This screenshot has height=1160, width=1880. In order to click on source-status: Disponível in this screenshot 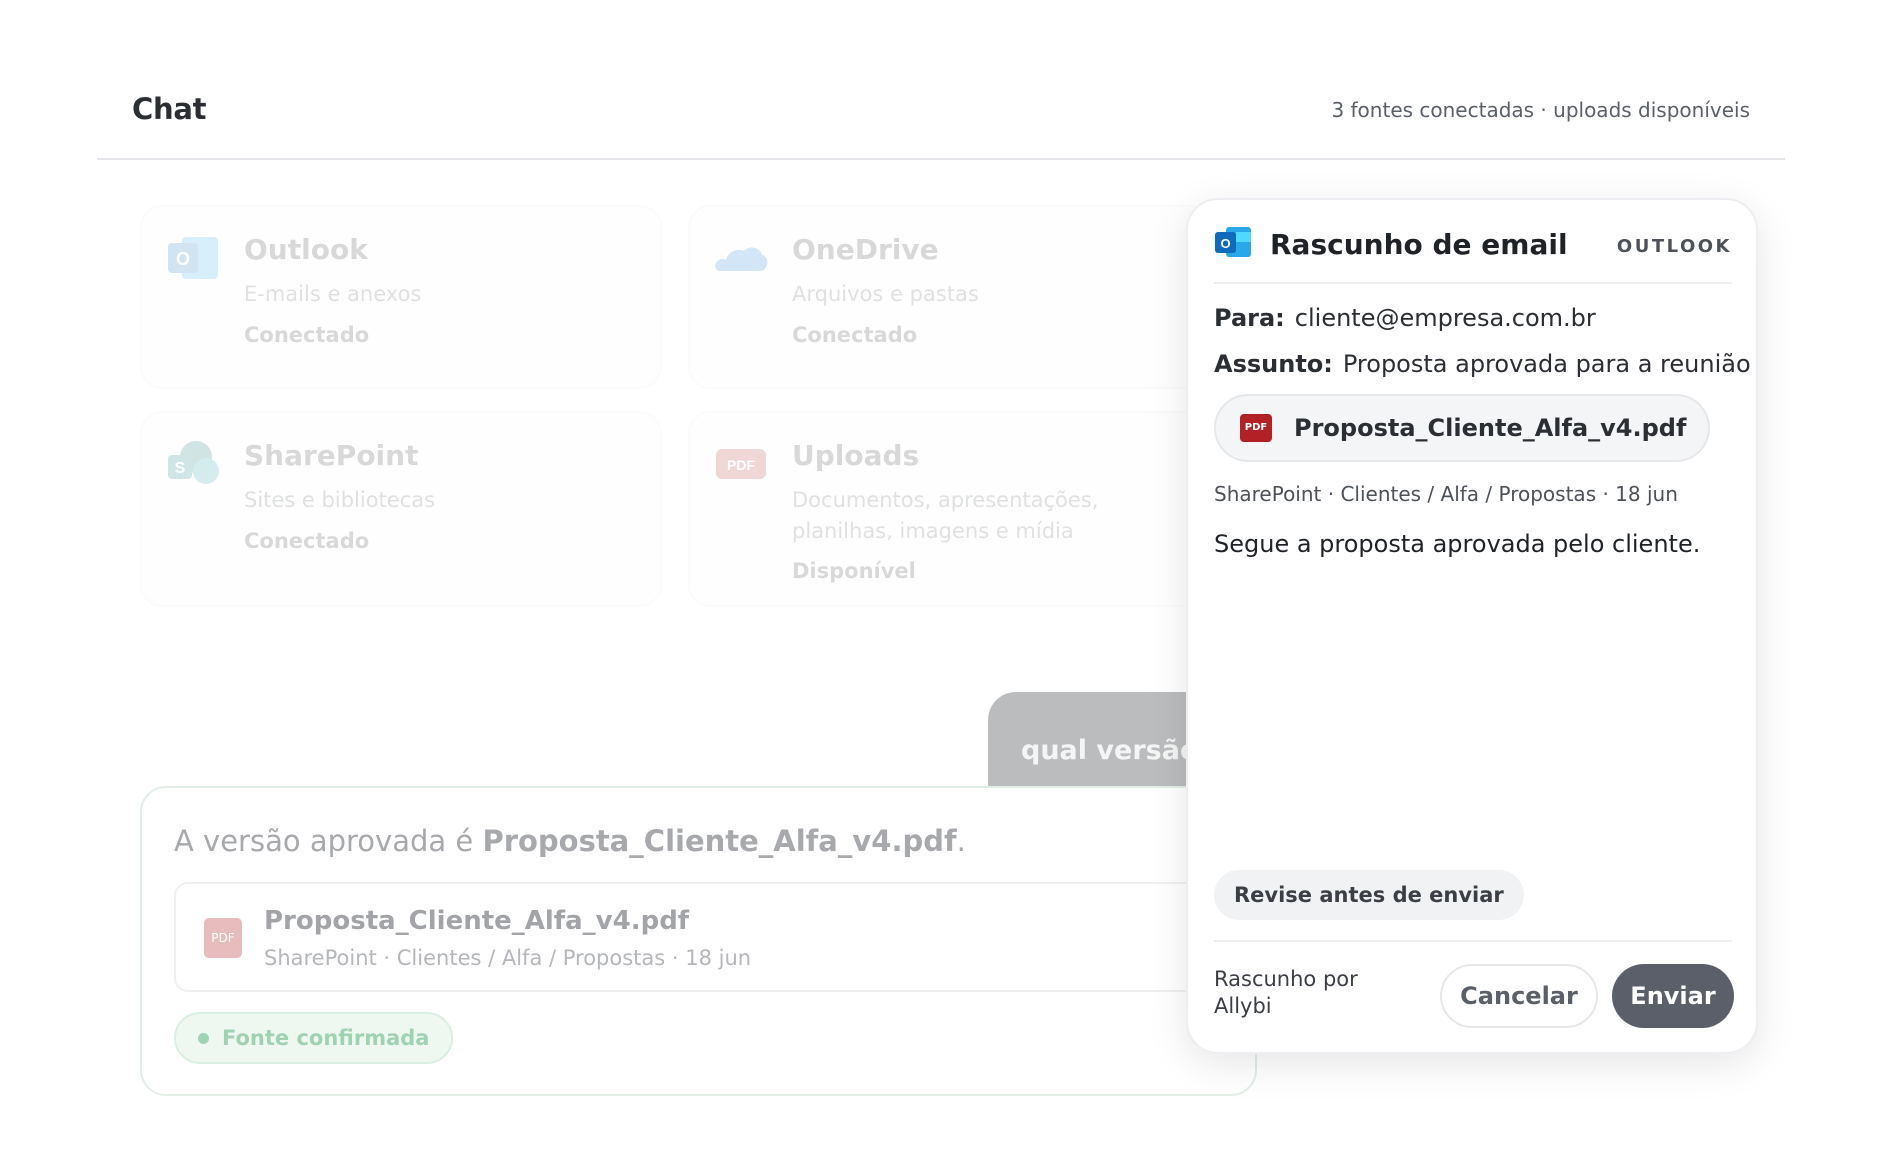, I will do `click(854, 571)`.